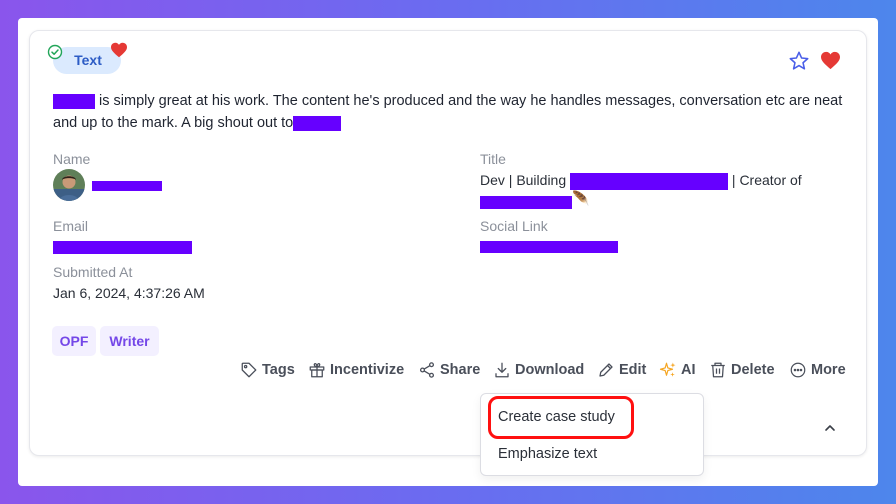  I want to click on highlight-annotation, so click(561, 417).